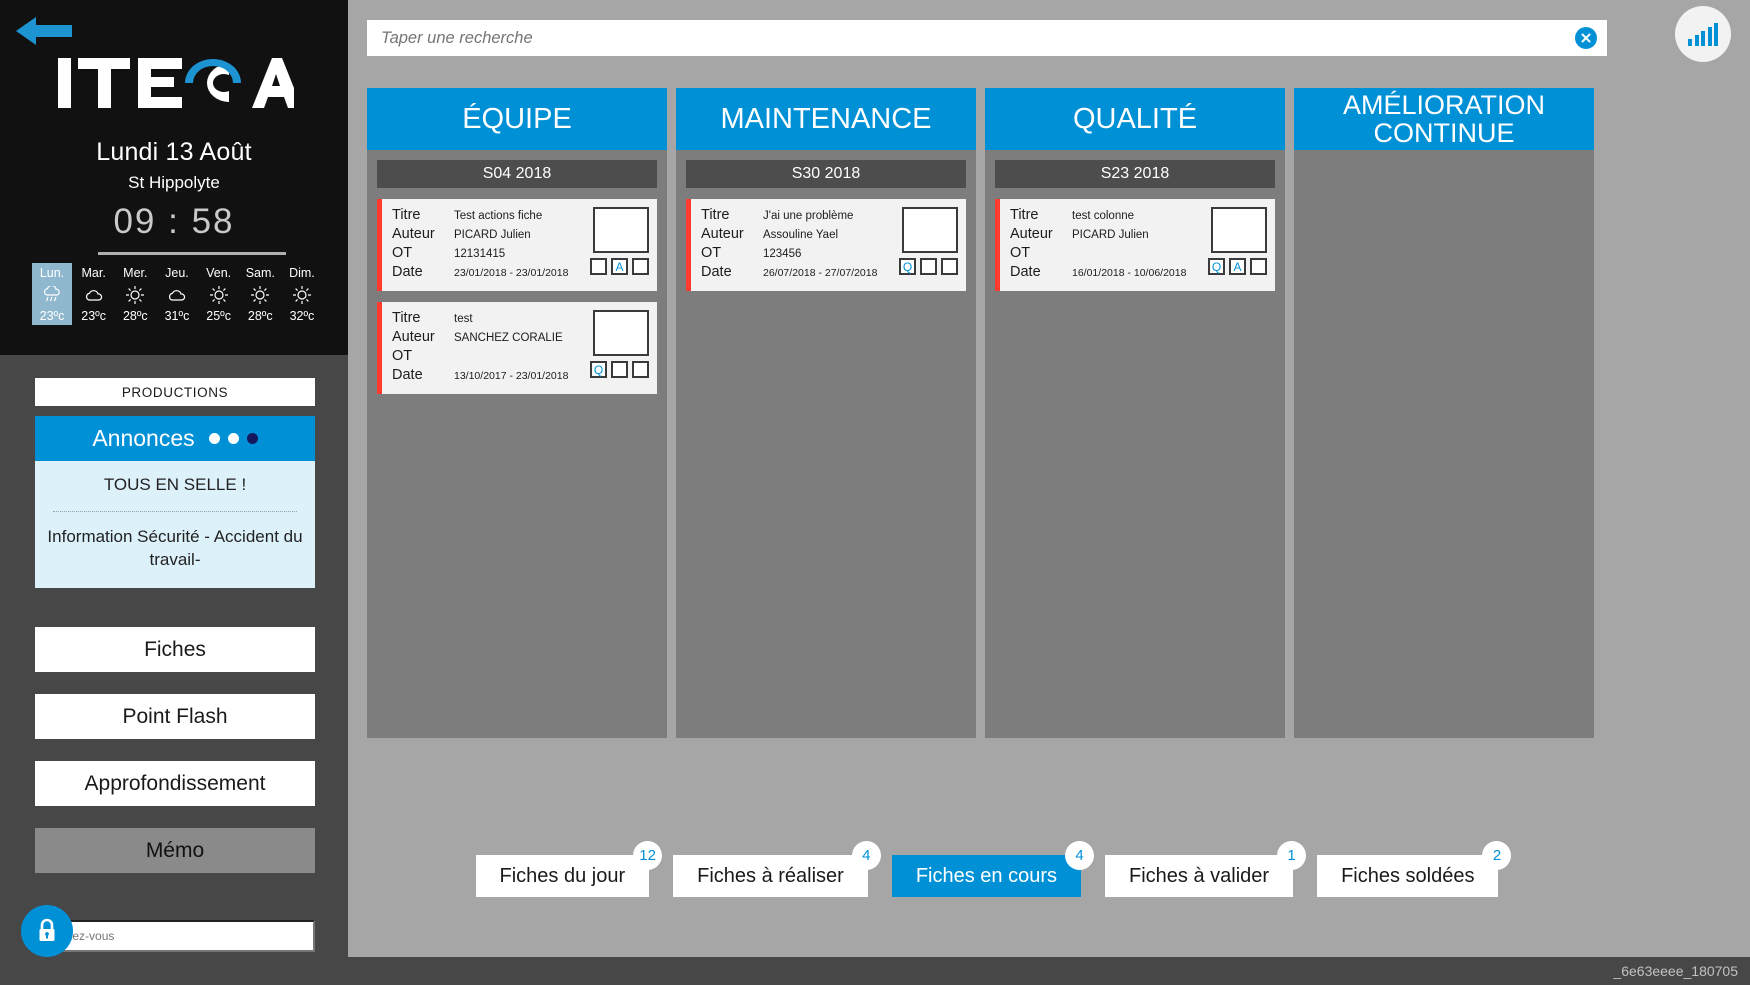 The width and height of the screenshot is (1750, 985). What do you see at coordinates (302, 316) in the screenshot?
I see `forecast-temp: 32ºc` at bounding box center [302, 316].